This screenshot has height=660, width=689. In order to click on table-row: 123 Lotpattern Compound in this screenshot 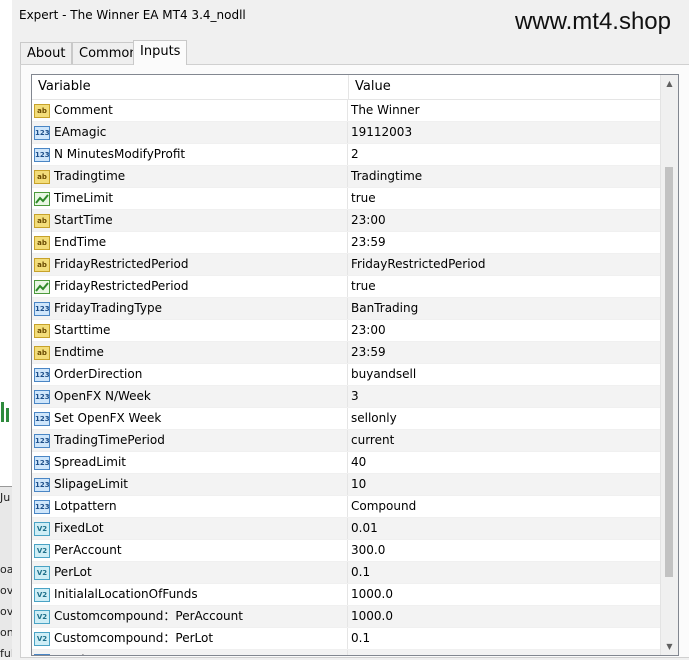, I will do `click(355, 507)`.